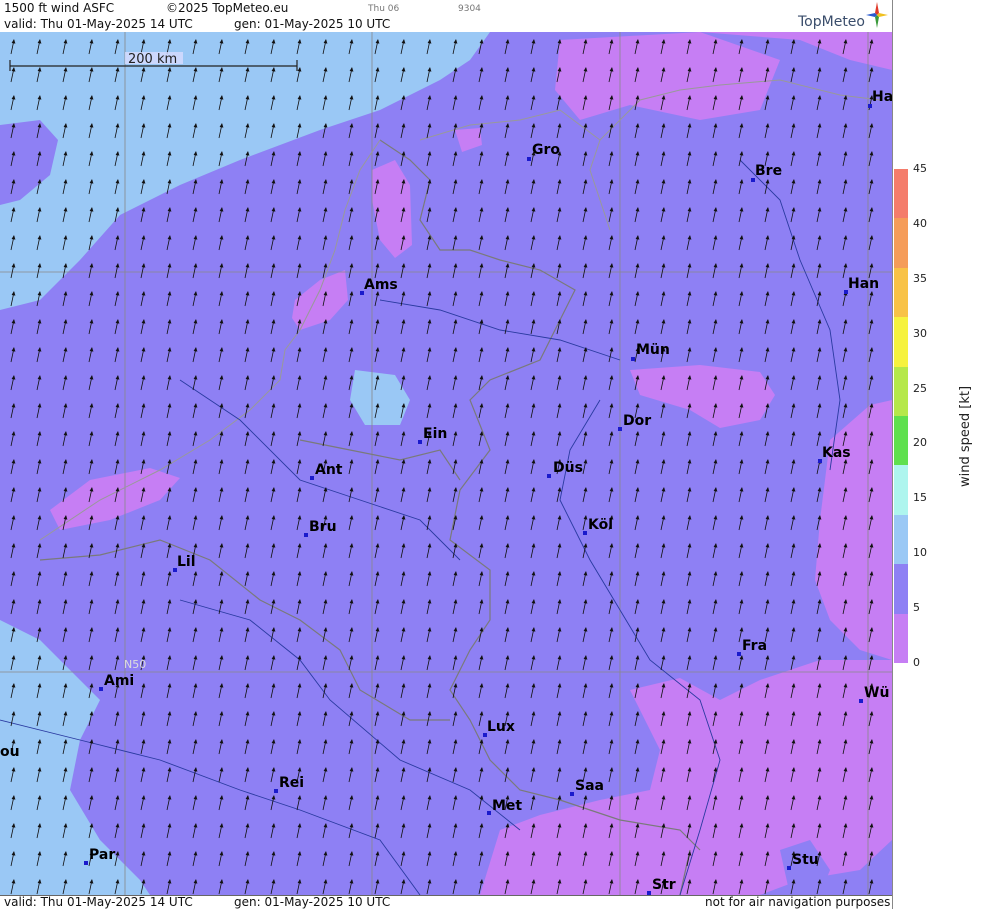  Describe the element at coordinates (227, 8) in the screenshot. I see `copyright-text: ©2025 TopMeteo.eu` at that location.